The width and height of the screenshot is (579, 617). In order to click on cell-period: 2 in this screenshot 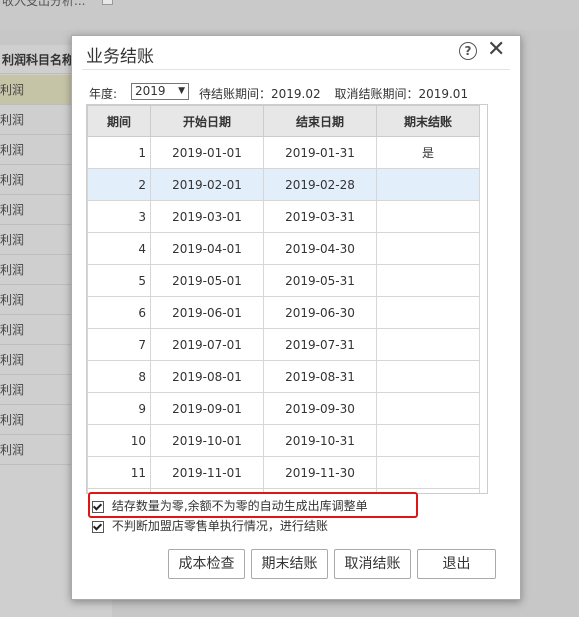, I will do `click(119, 184)`.